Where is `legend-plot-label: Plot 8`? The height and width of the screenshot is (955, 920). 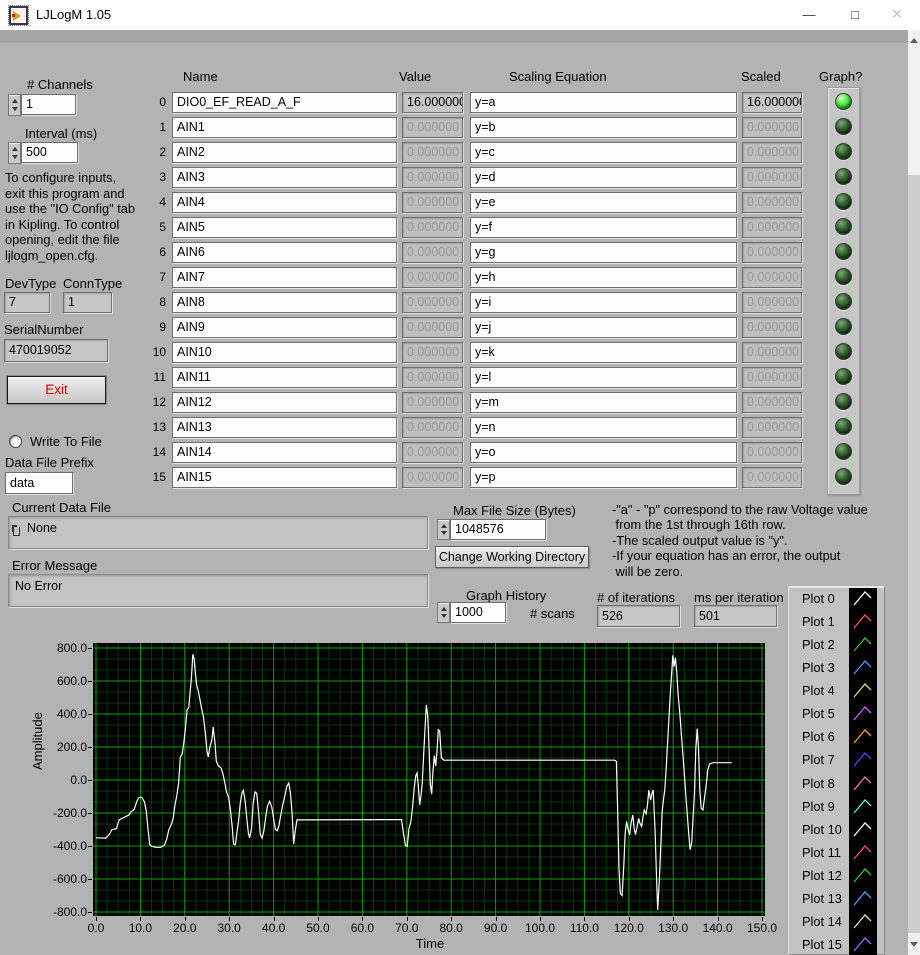 legend-plot-label: Plot 8 is located at coordinates (825, 783).